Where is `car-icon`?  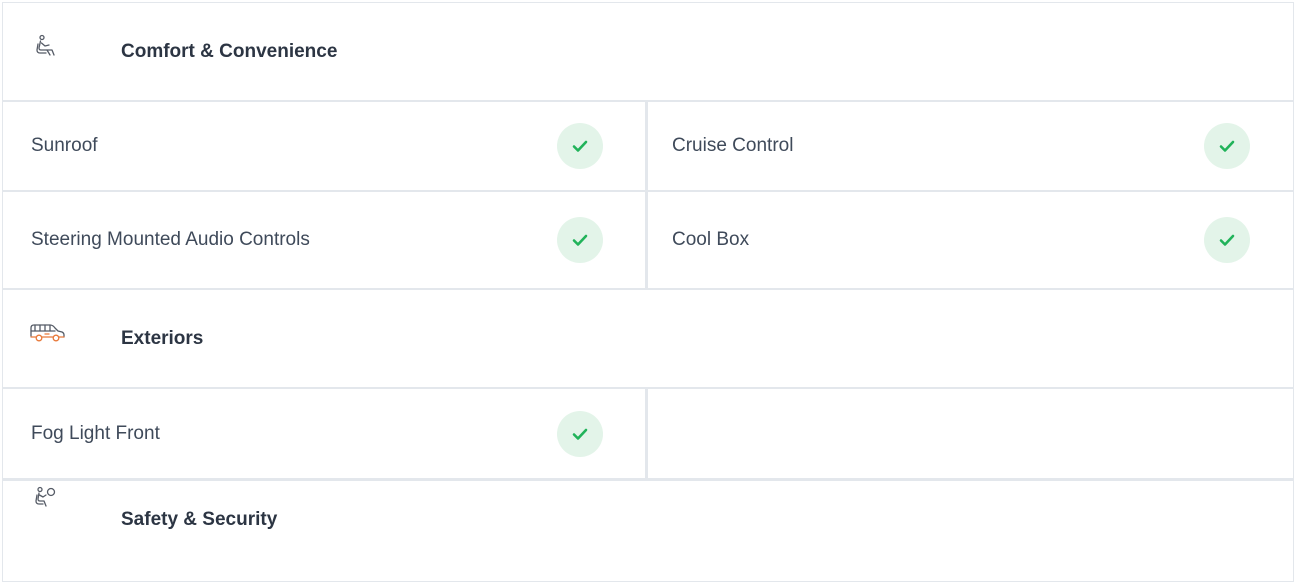 car-icon is located at coordinates (47, 333).